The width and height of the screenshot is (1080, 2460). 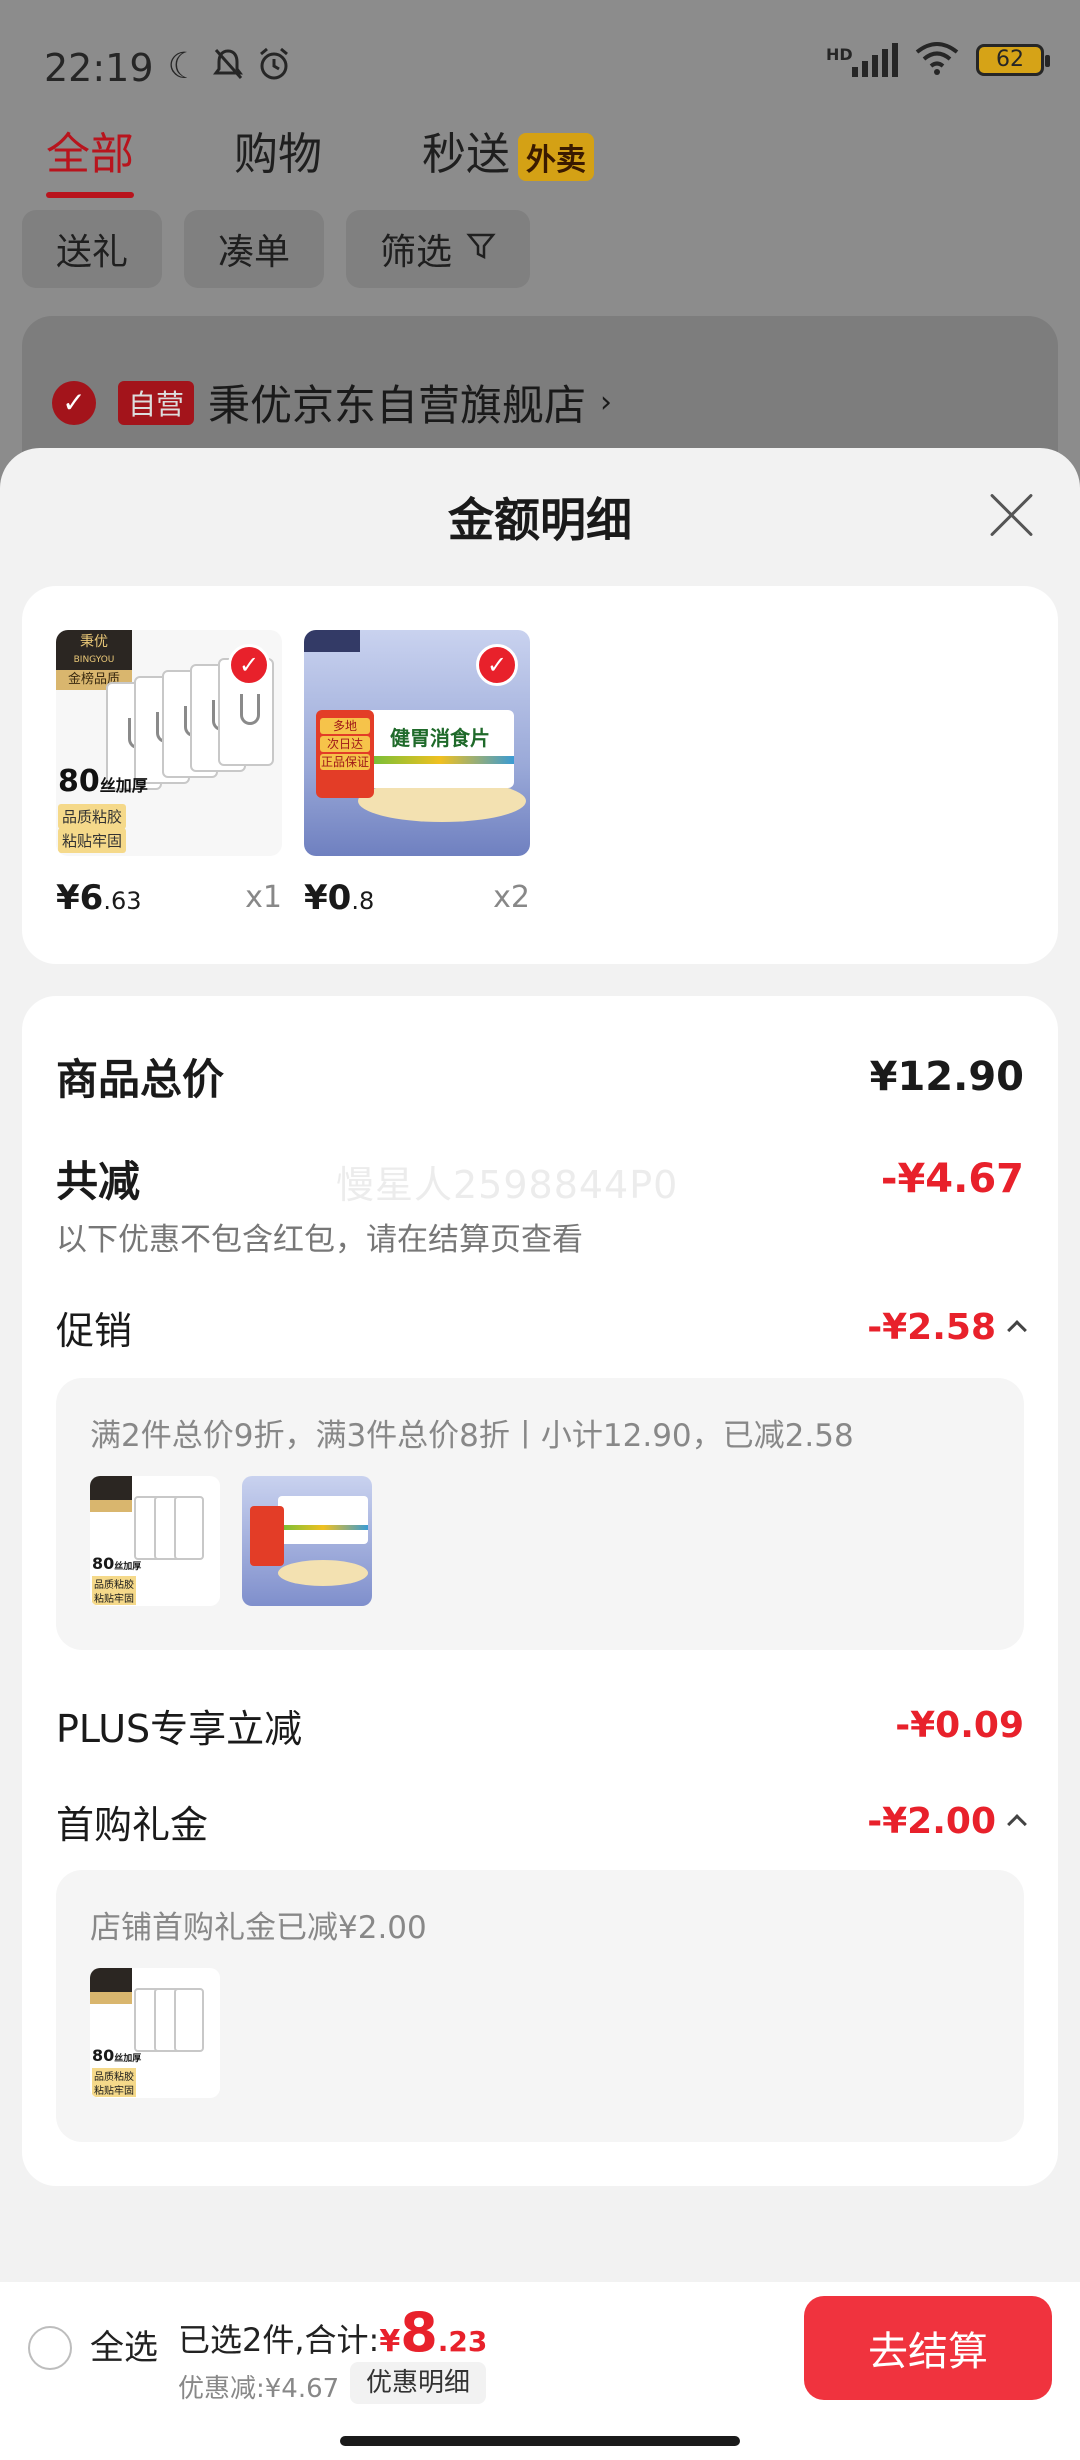 What do you see at coordinates (959, 1725) in the screenshot?
I see `plus-discount-value: -¥0.09` at bounding box center [959, 1725].